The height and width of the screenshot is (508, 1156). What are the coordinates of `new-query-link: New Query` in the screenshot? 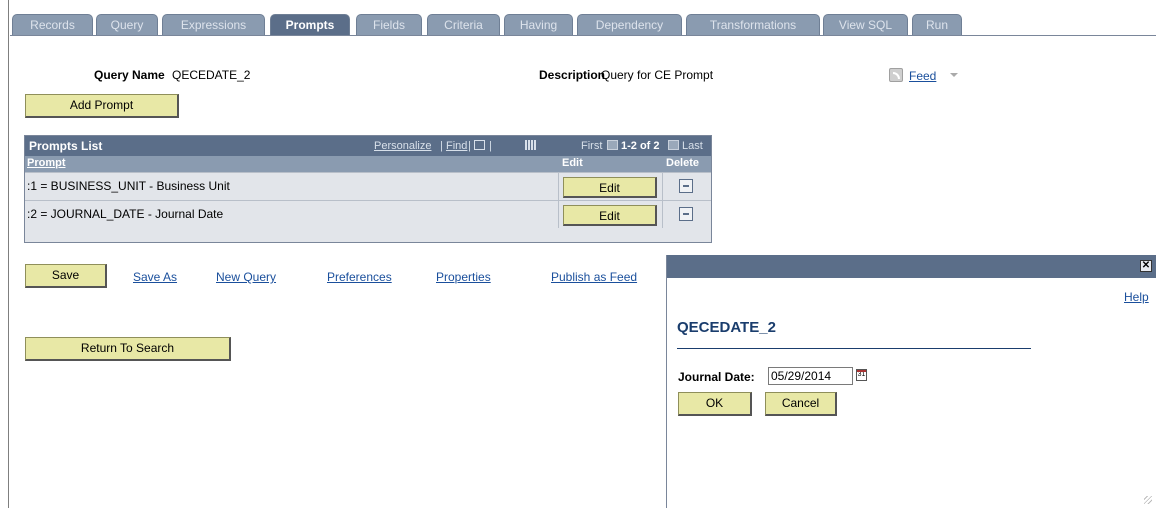 It's located at (246, 277).